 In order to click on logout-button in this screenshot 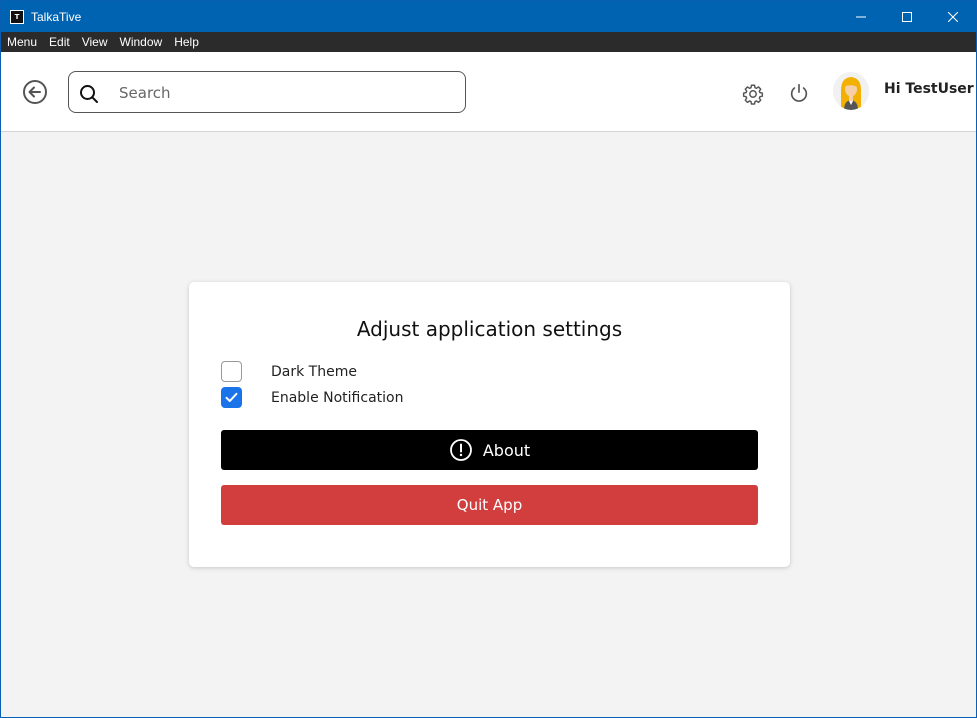, I will do `click(799, 93)`.